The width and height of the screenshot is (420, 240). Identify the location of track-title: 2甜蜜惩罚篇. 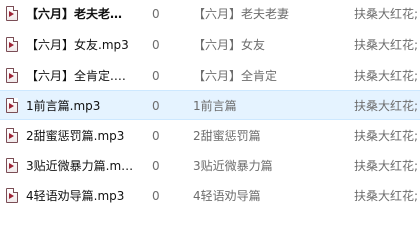
(227, 136).